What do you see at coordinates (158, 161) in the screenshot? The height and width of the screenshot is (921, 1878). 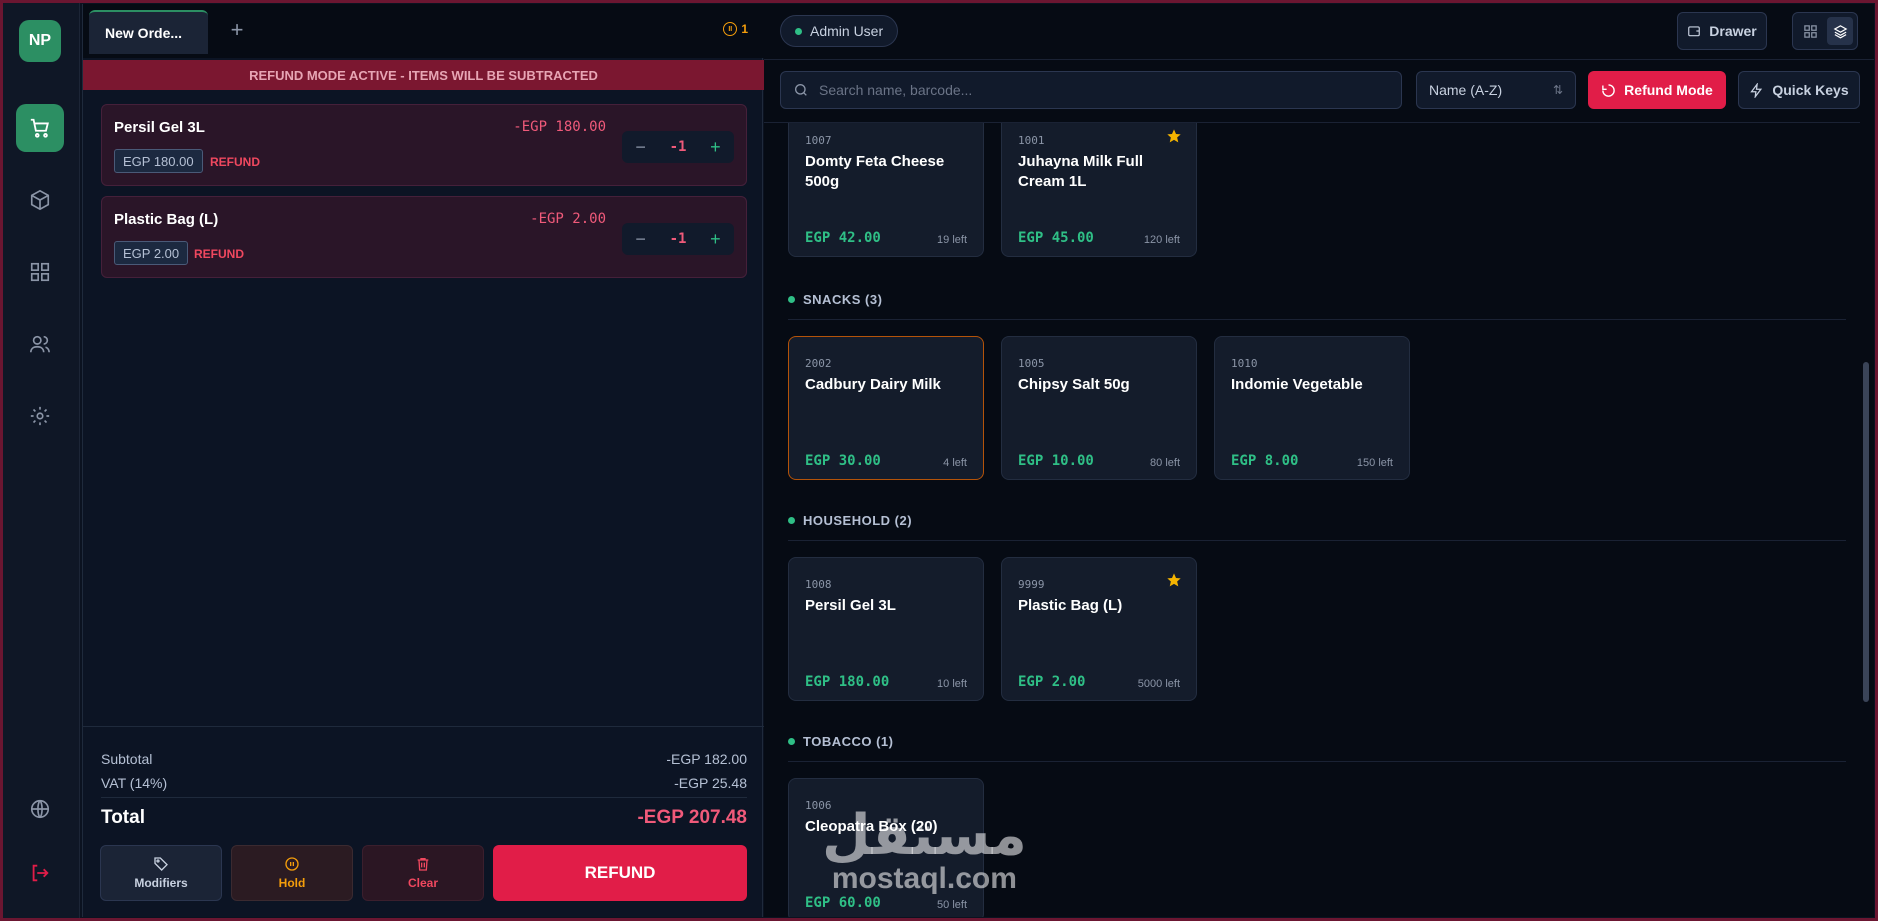 I see `cart-item-unit-price: EGP 180.00` at bounding box center [158, 161].